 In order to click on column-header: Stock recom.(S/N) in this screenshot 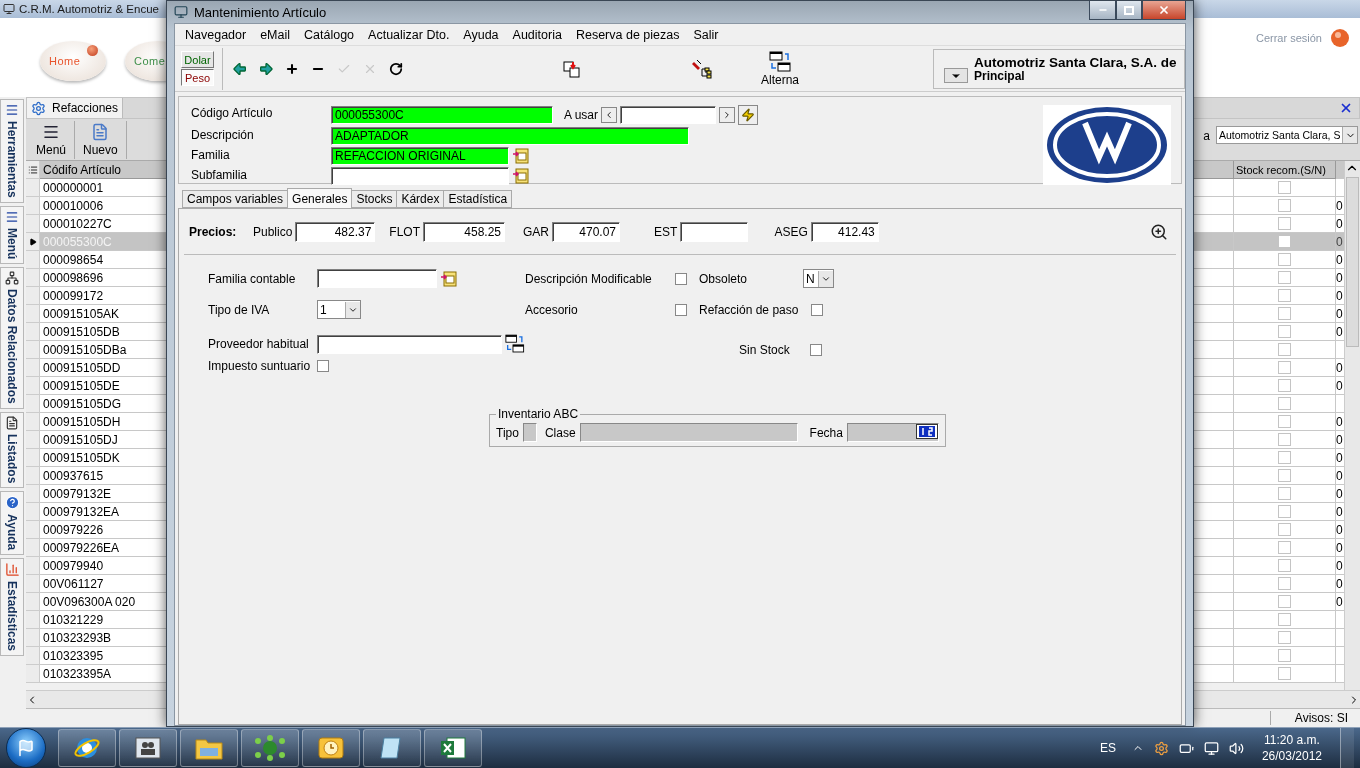, I will do `click(1285, 170)`.